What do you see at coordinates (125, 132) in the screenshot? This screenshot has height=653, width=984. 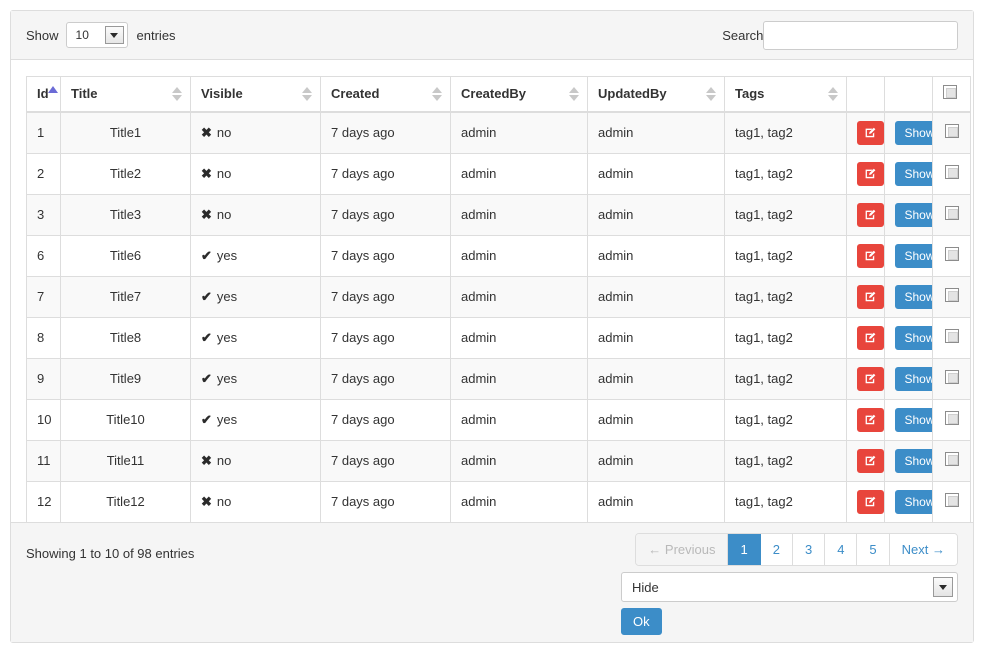 I see `cell-title: Title1` at bounding box center [125, 132].